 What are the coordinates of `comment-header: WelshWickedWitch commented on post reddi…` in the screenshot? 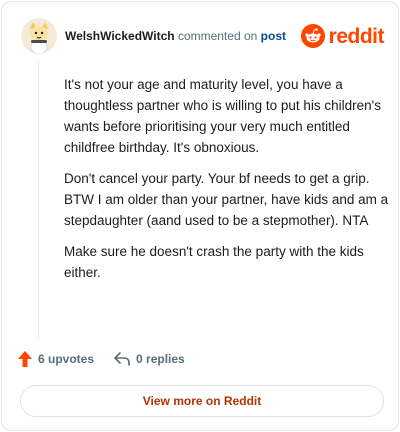 It's located at (203, 36).